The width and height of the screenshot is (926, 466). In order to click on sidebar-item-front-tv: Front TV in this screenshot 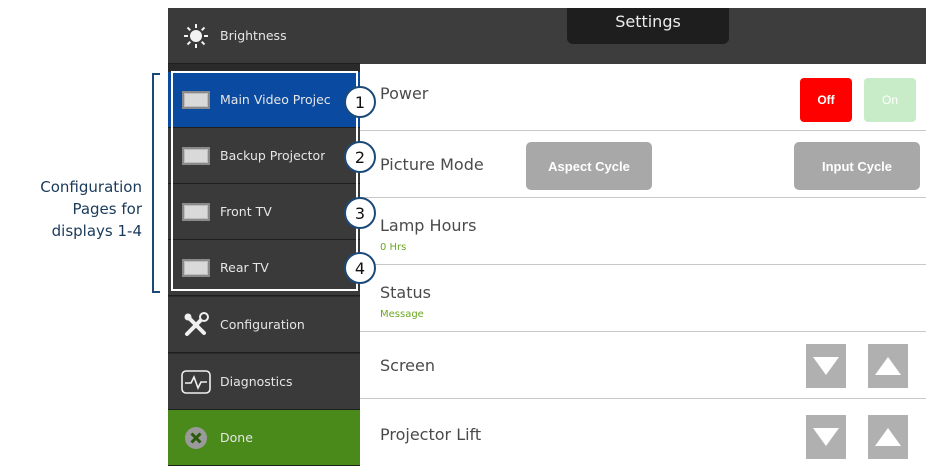, I will do `click(264, 212)`.